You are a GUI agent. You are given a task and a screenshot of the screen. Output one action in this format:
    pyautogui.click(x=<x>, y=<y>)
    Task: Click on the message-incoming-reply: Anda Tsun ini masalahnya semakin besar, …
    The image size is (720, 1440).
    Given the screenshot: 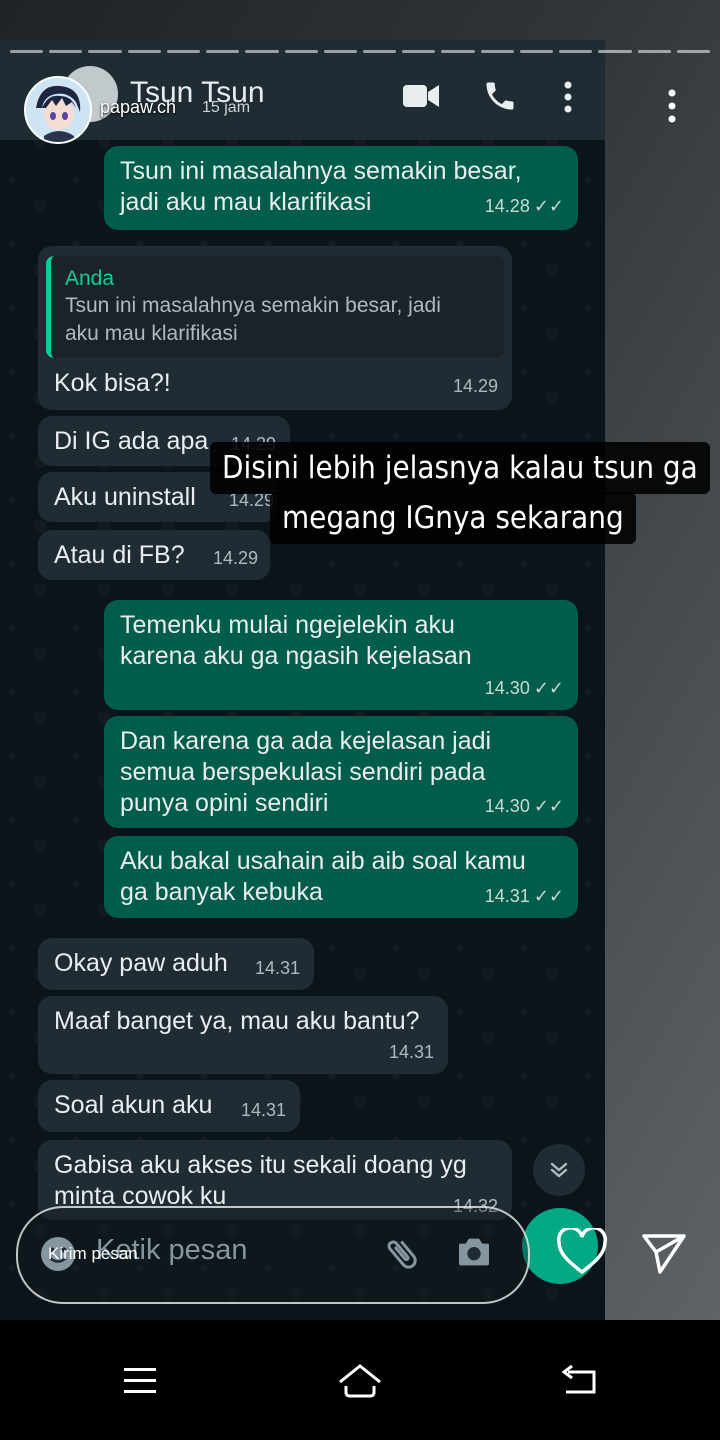 What is the action you would take?
    pyautogui.click(x=275, y=328)
    